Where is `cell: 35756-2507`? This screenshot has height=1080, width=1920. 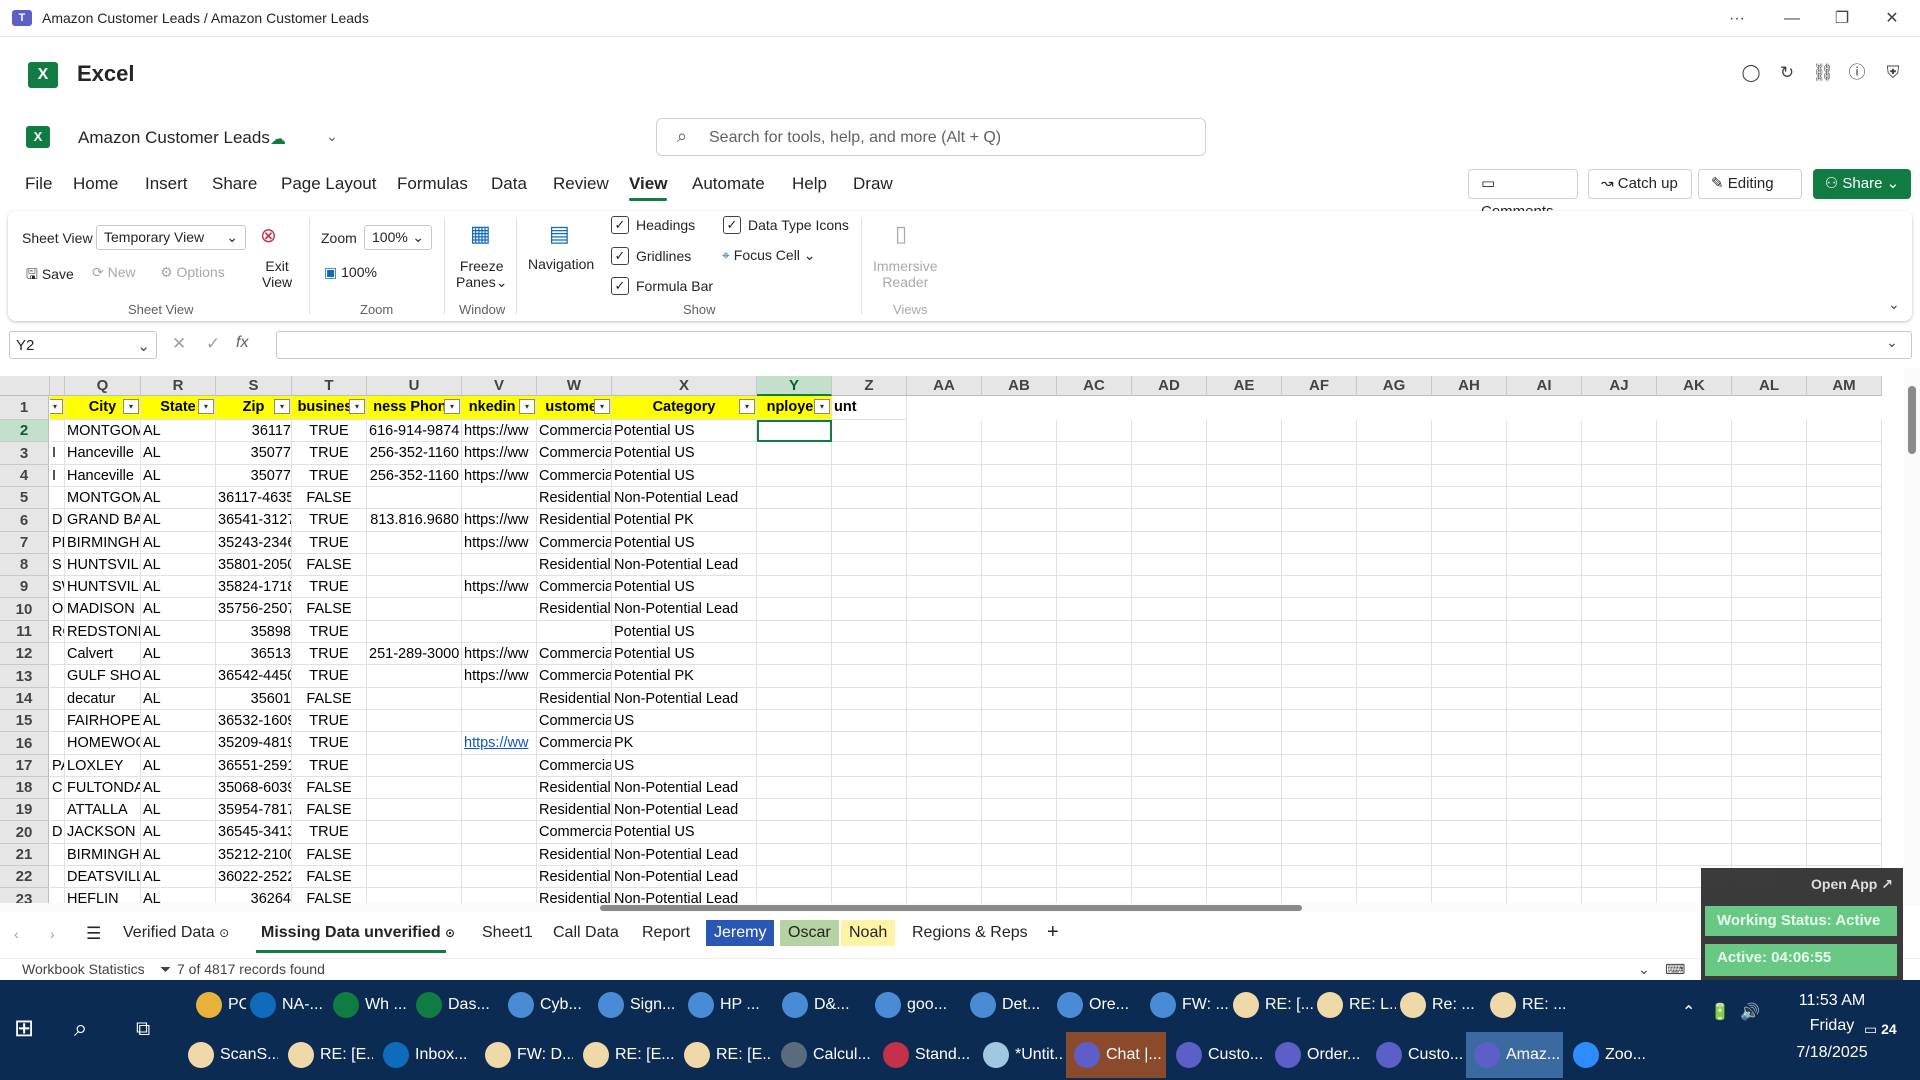 cell: 35756-2507 is located at coordinates (254, 609).